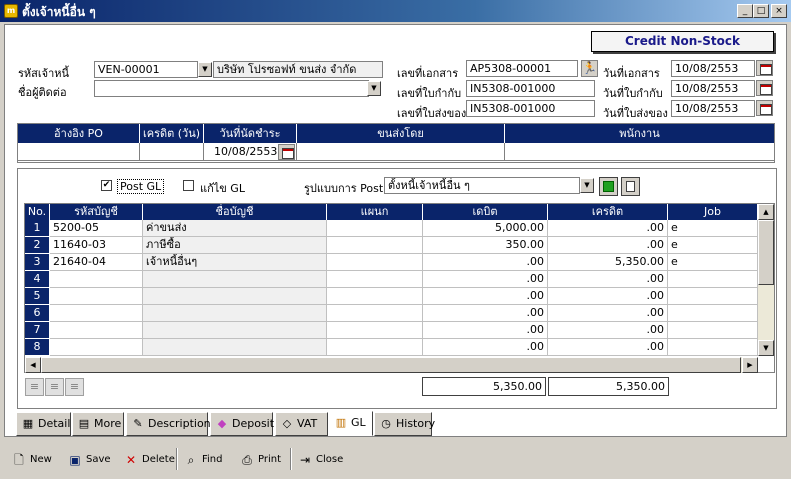 Image resolution: width=791 pixels, height=479 pixels. I want to click on contact-input, so click(231, 88).